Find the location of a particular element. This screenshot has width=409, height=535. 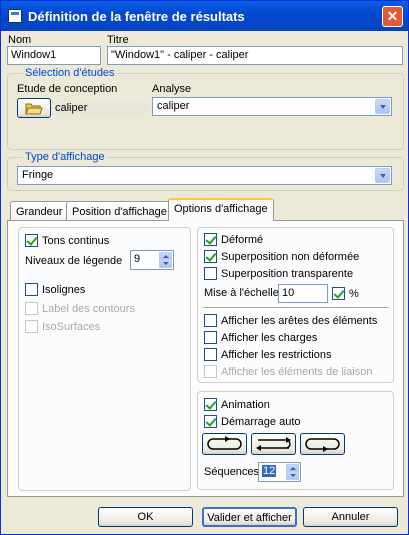

folder-icon is located at coordinates (34, 109).